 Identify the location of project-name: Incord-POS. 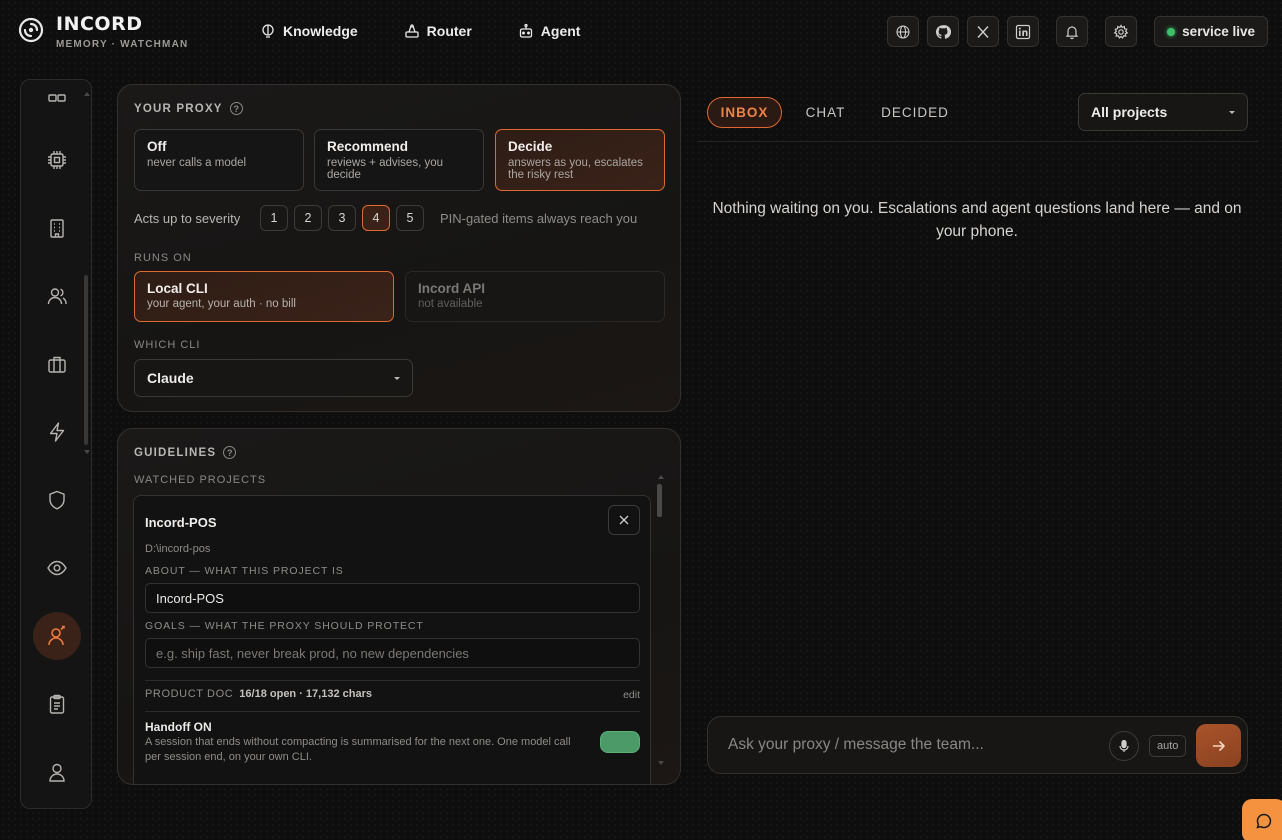
(181, 522).